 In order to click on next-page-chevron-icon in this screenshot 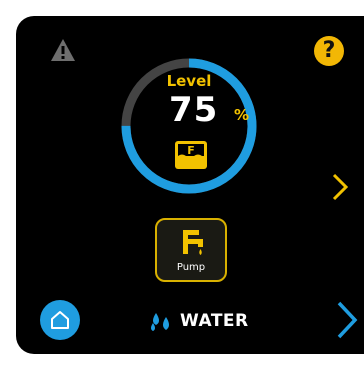, I will do `click(347, 320)`.